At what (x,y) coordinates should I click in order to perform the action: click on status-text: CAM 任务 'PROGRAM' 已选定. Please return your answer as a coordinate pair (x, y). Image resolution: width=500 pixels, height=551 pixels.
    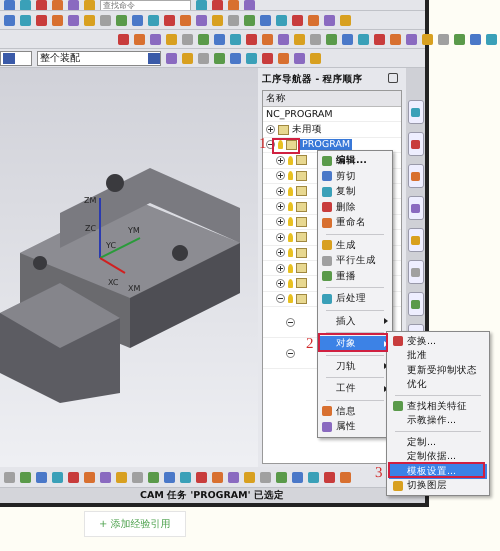
    Looking at the image, I should click on (212, 495).